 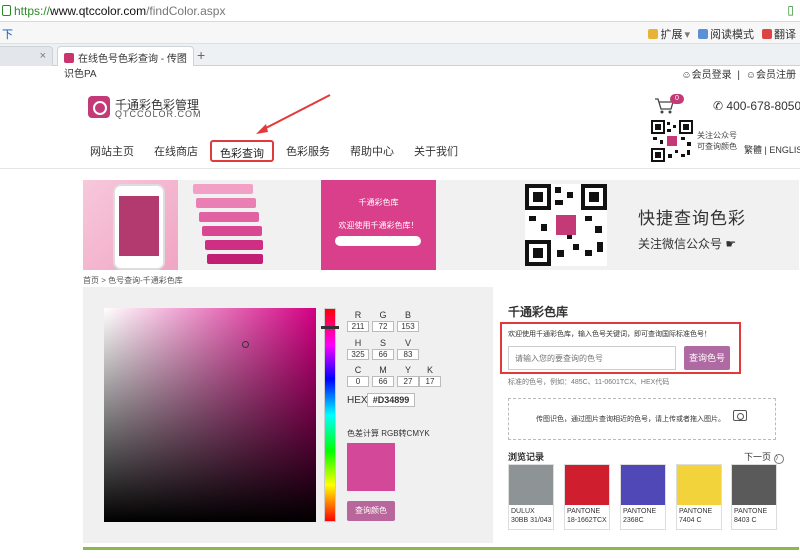 I want to click on logo-mark-icon, so click(x=99, y=107).